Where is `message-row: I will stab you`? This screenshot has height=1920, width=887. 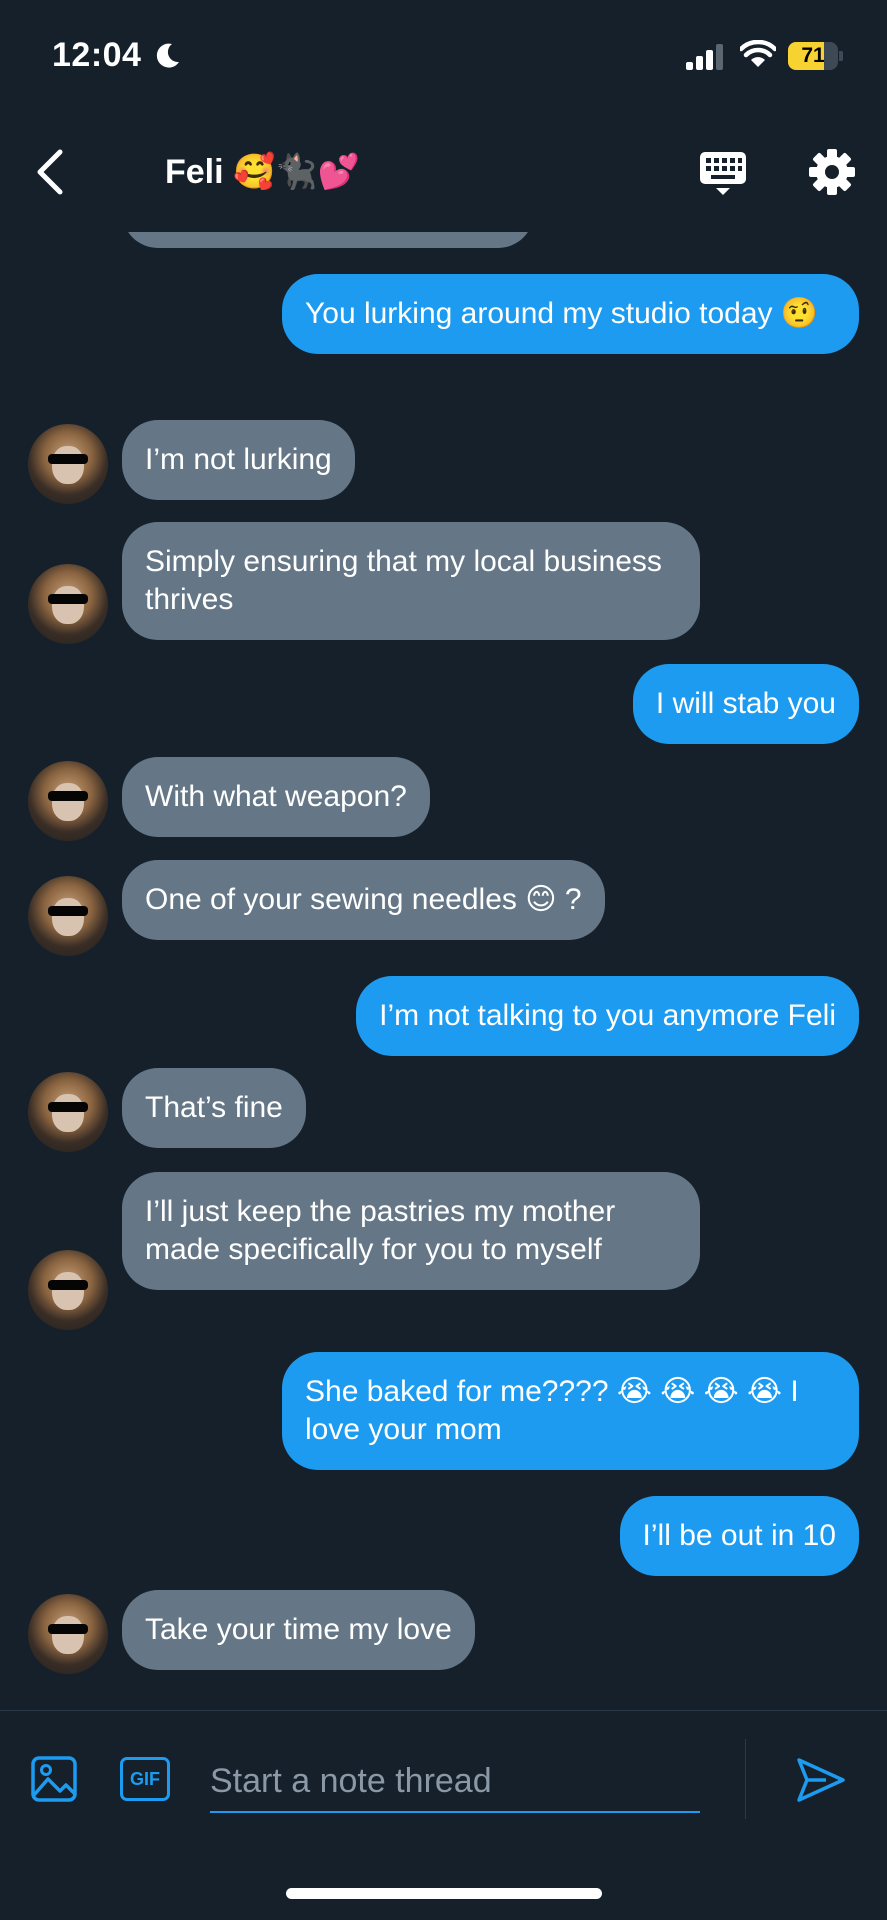 message-row: I will stab you is located at coordinates (443, 706).